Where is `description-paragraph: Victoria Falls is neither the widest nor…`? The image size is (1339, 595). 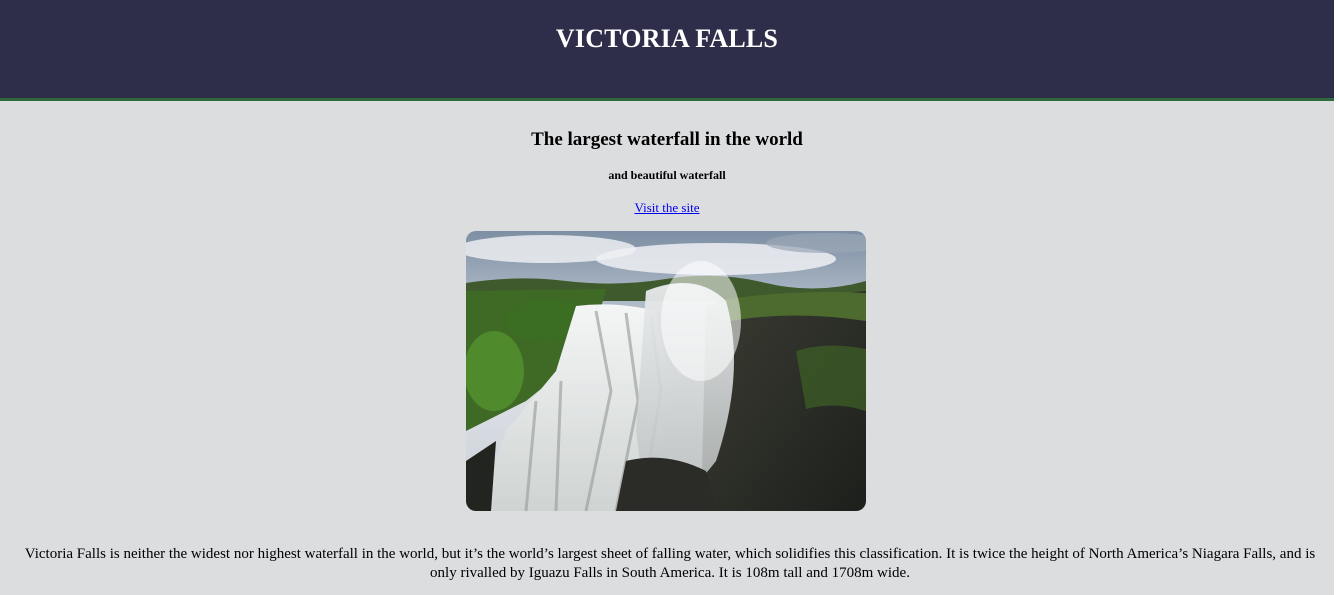
description-paragraph: Victoria Falls is neither the widest nor… is located at coordinates (670, 563).